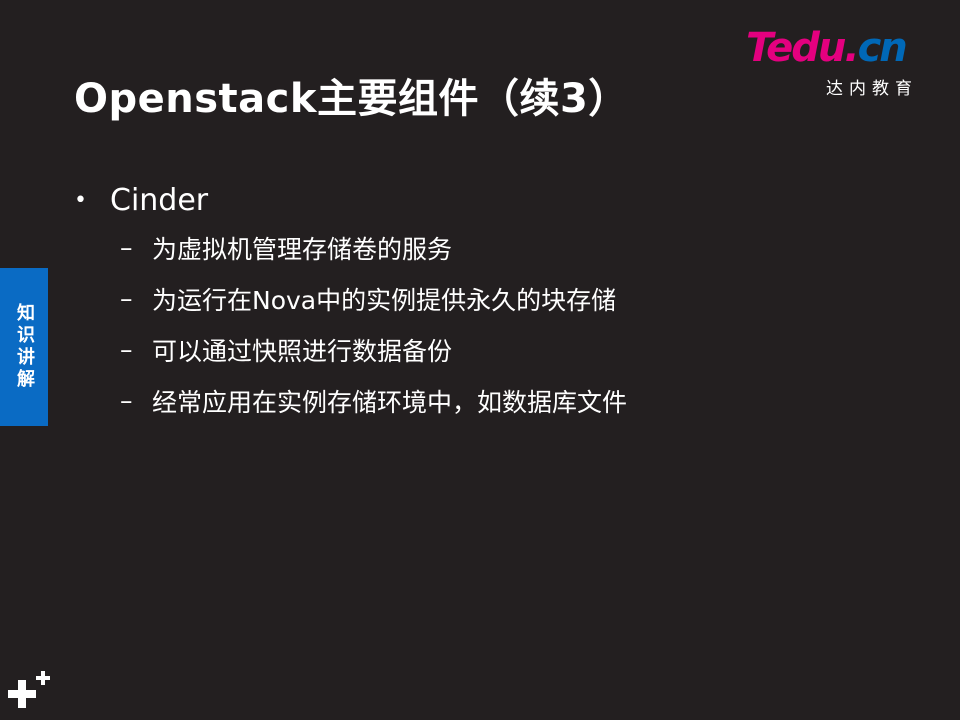  I want to click on bullet-item: • Cinder, so click(350, 200).